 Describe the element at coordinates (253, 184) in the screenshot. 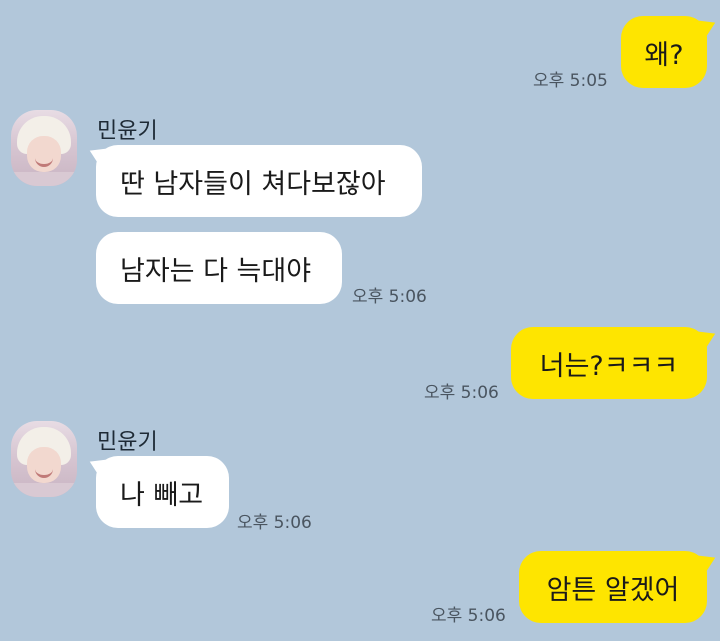

I see `message-text: 딴 남자들이 쳐다보잖아` at that location.